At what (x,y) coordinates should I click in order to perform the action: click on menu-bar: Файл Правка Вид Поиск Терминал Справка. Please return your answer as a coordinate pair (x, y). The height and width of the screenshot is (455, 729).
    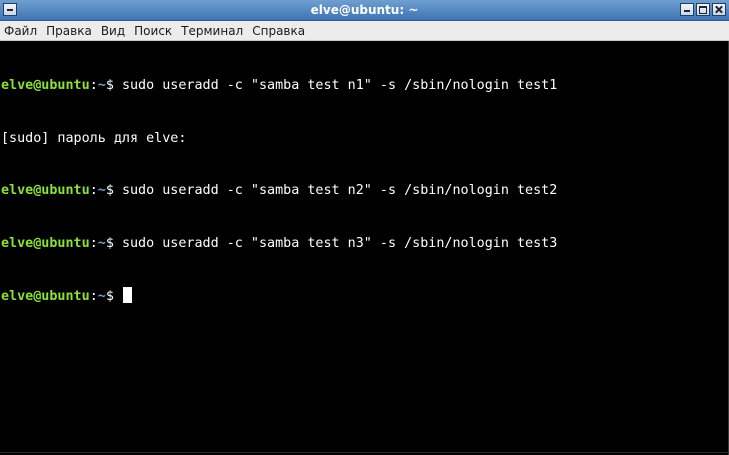
    Looking at the image, I should click on (364, 31).